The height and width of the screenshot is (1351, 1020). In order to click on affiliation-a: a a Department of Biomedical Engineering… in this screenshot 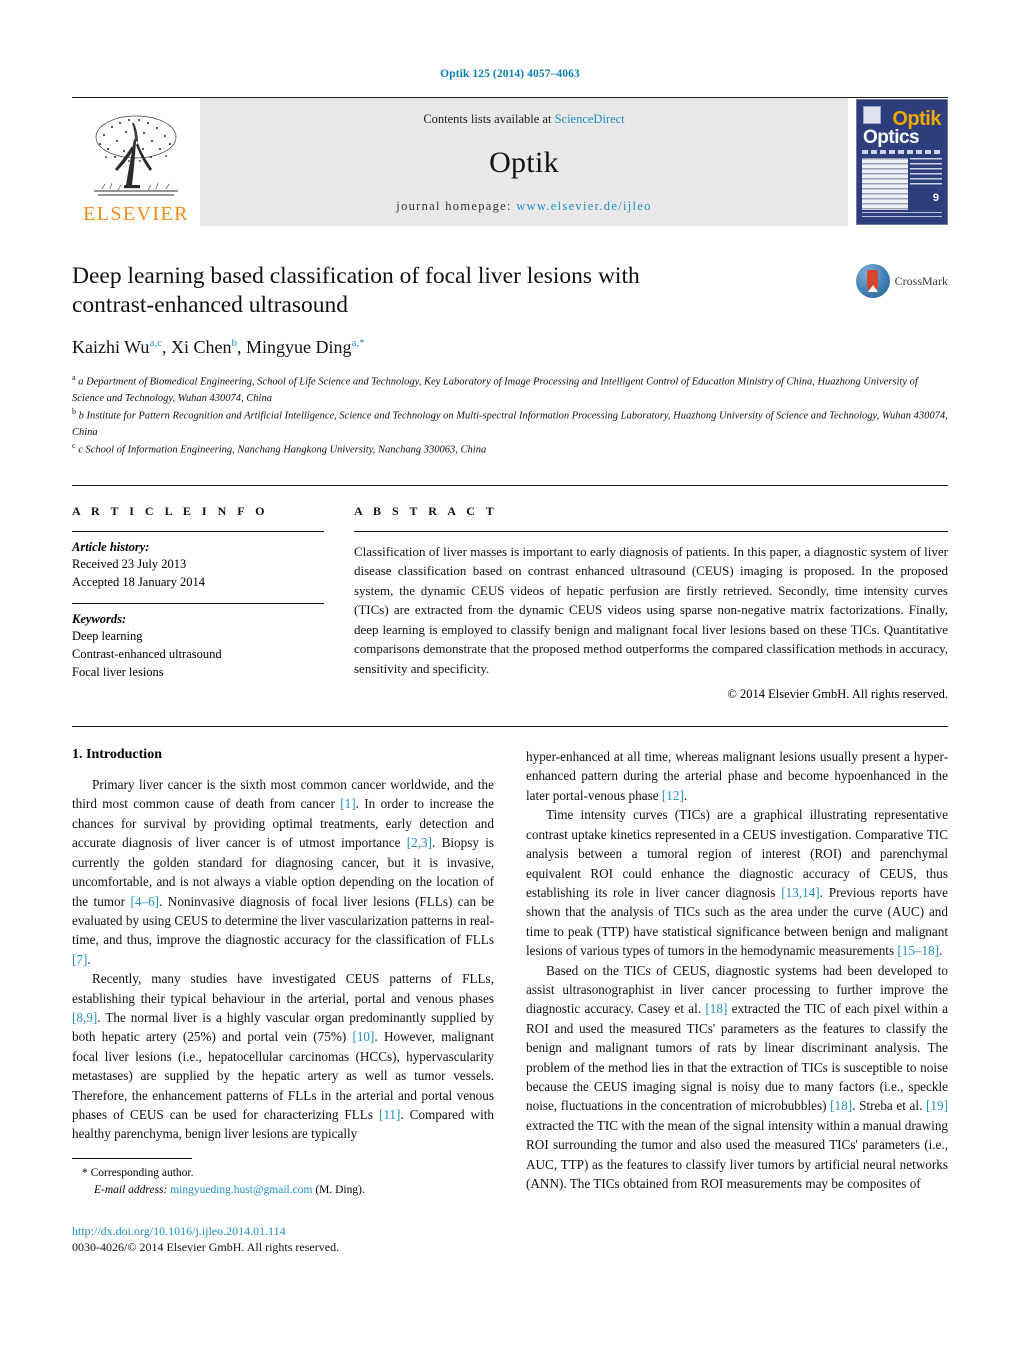, I will do `click(495, 388)`.